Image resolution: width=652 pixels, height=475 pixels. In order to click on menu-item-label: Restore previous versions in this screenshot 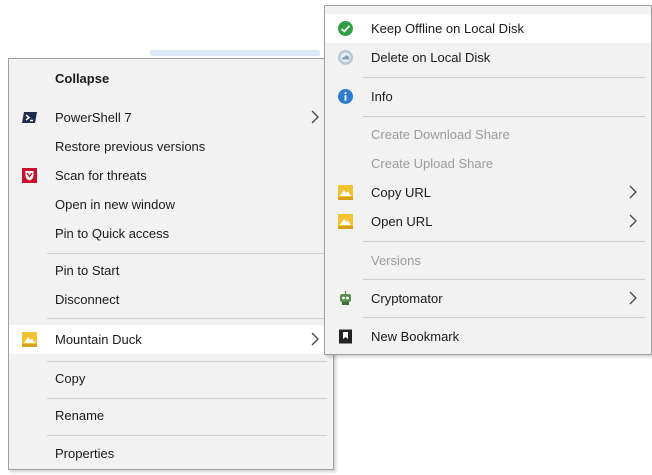, I will do `click(130, 146)`.